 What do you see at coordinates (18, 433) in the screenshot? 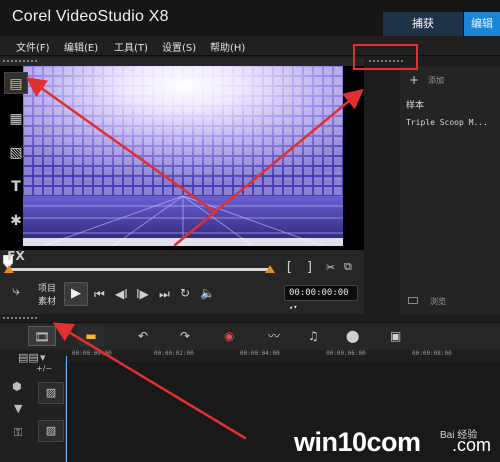
I see `lock-icon: ⚿` at bounding box center [18, 433].